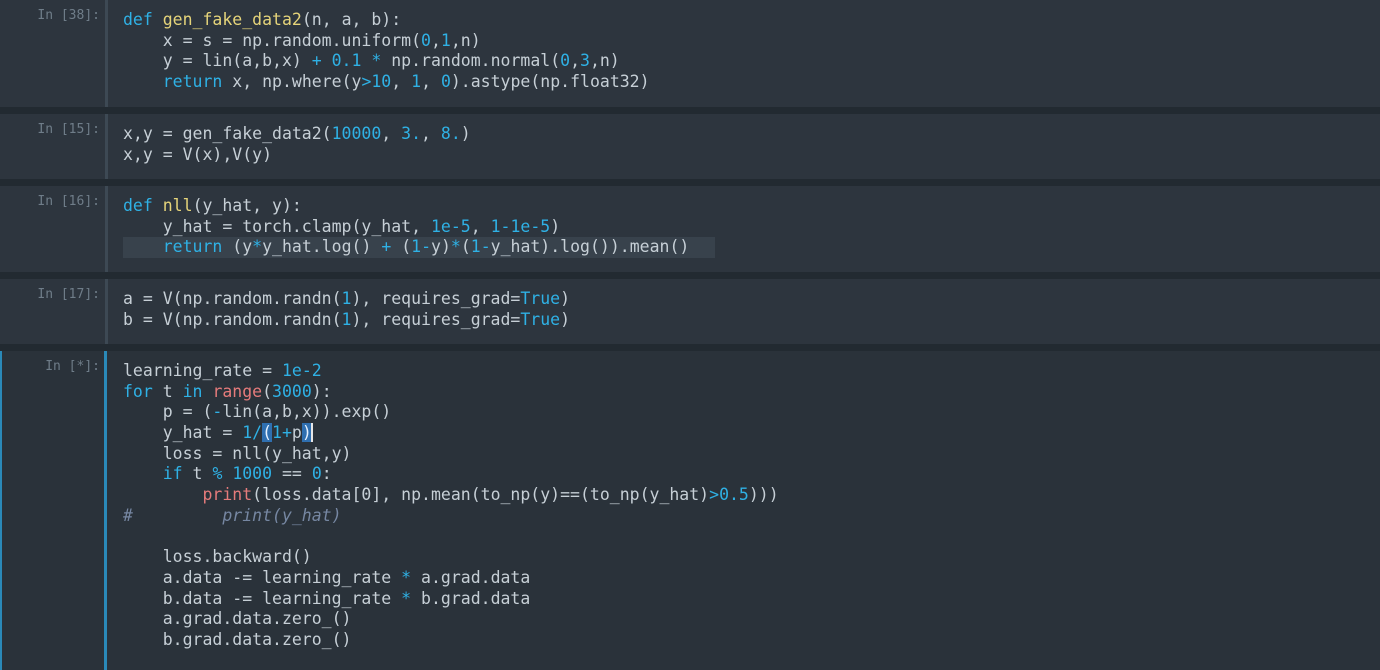  I want to click on code-line: loss = nll(y_hat,y), so click(451, 454).